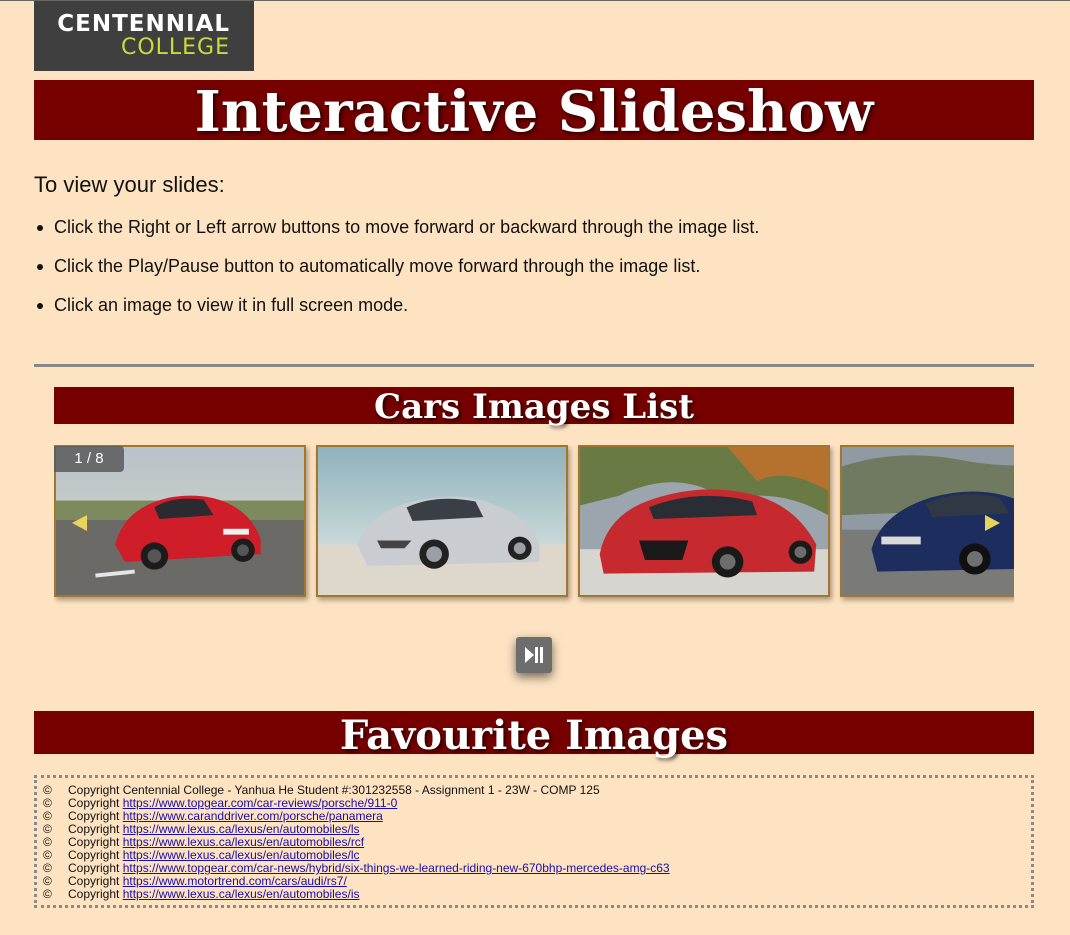  I want to click on instructions-heading: To view your slides:, so click(129, 184).